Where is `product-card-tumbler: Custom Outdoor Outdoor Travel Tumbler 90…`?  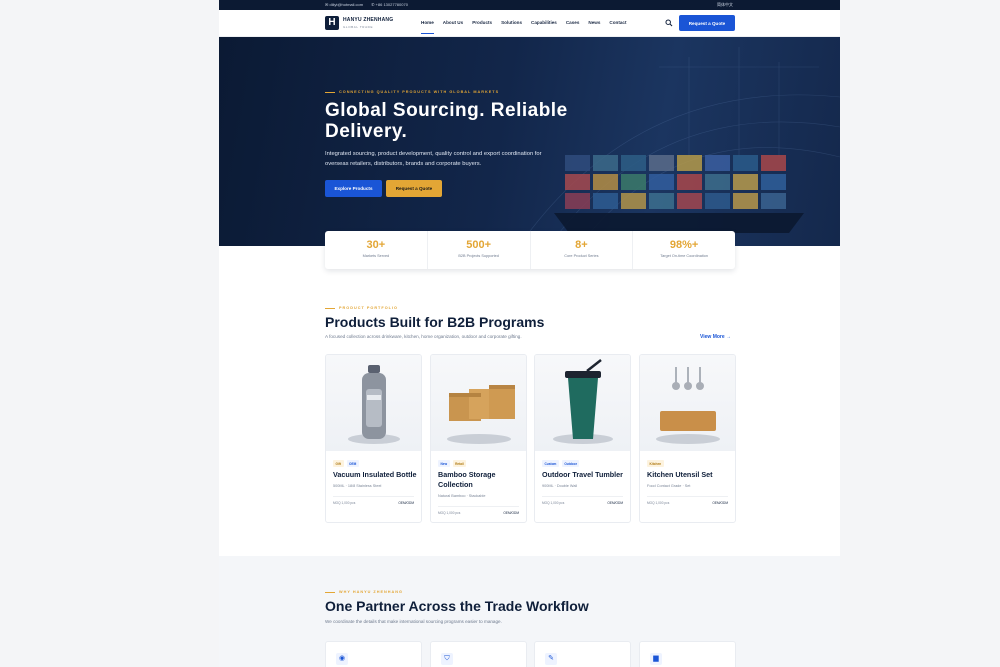 product-card-tumbler: Custom Outdoor Outdoor Travel Tumbler 90… is located at coordinates (582, 438).